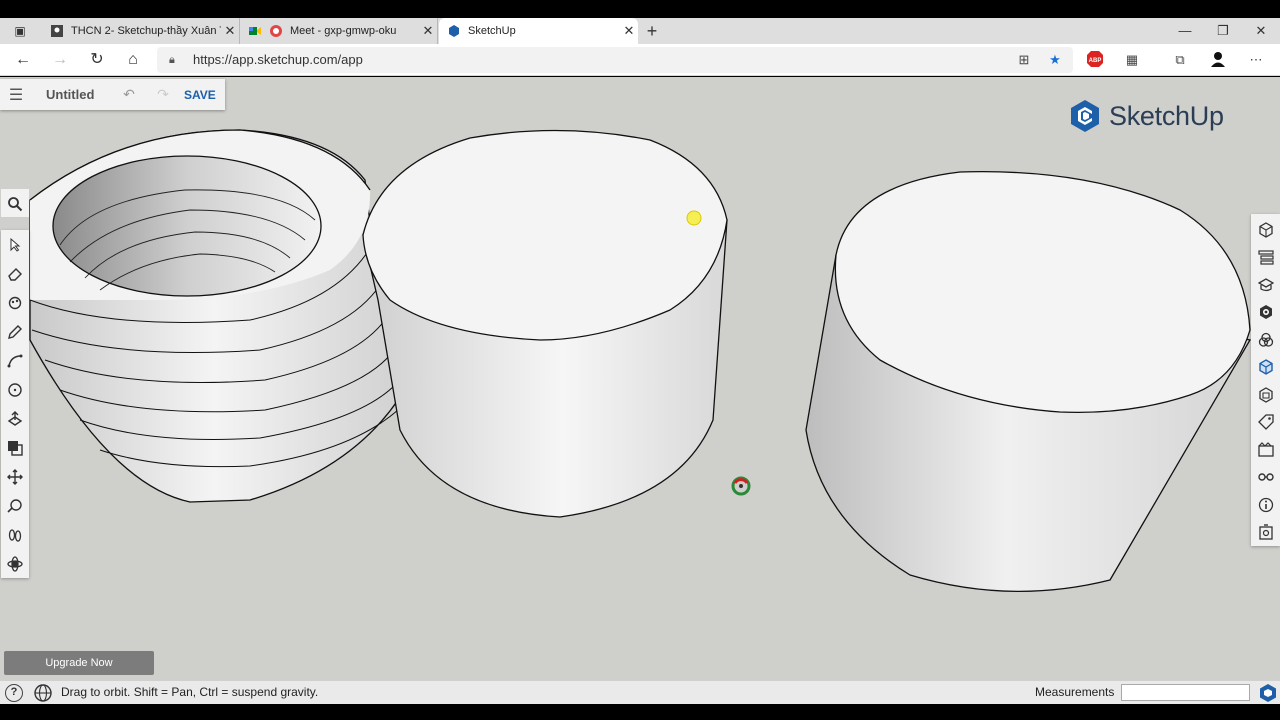 The image size is (1280, 720). I want to click on select-icon, so click(15, 244).